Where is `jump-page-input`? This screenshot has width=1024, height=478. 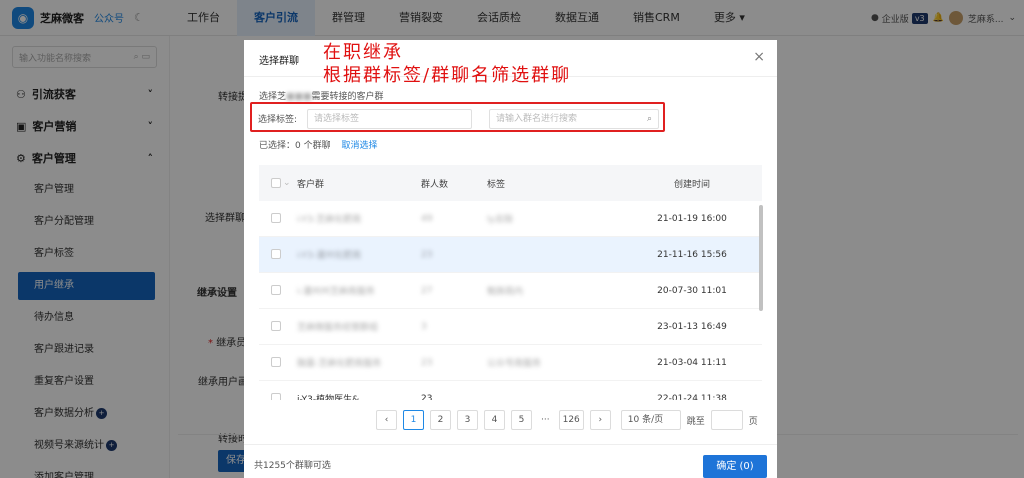
jump-page-input is located at coordinates (726, 420).